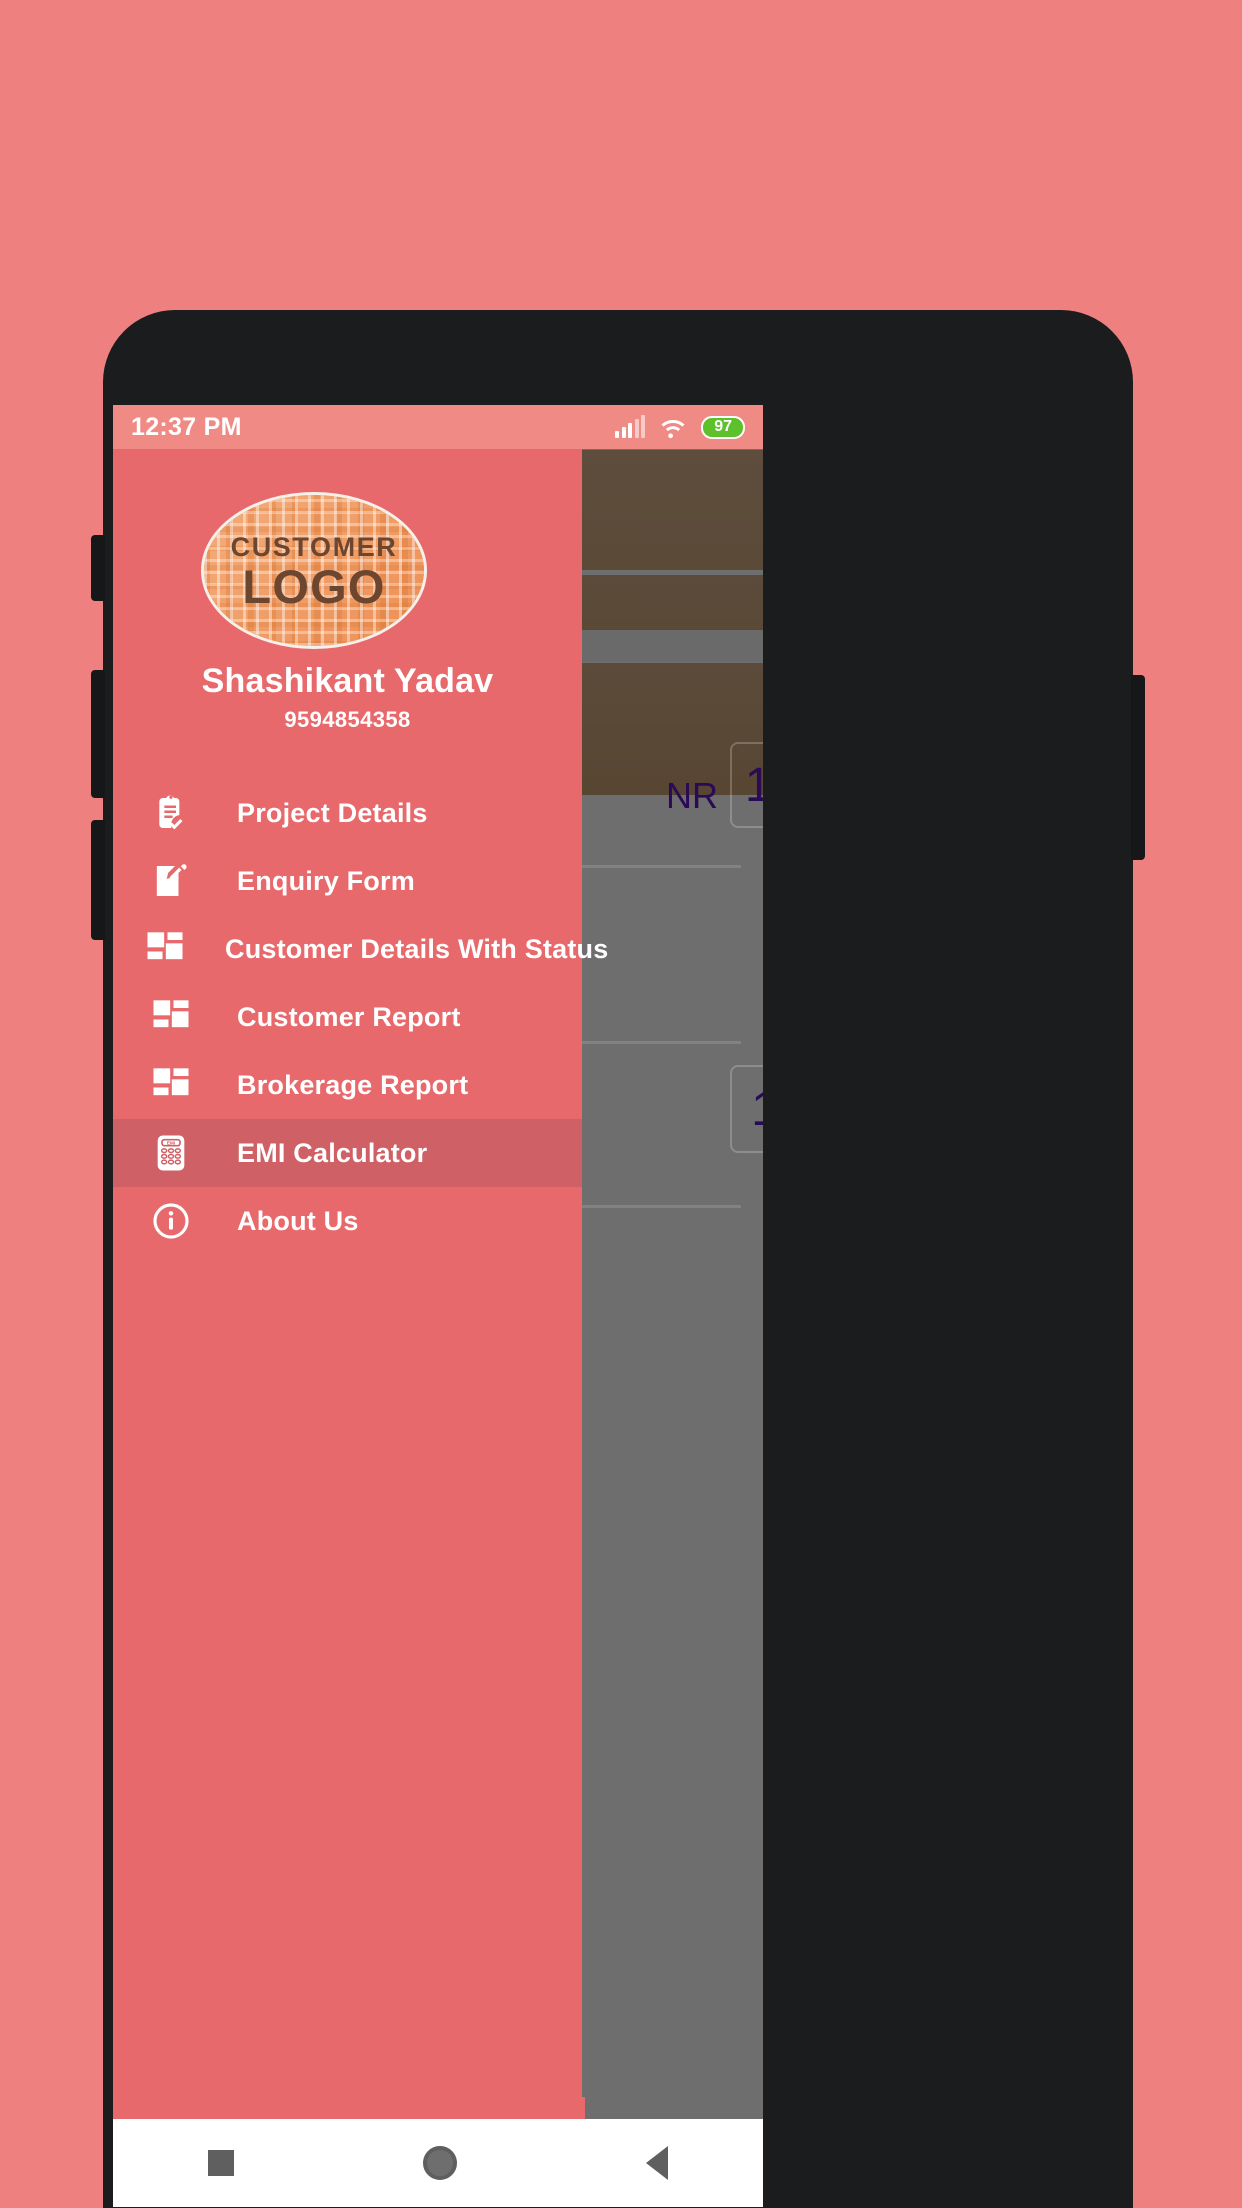 The height and width of the screenshot is (2208, 1242). What do you see at coordinates (332, 812) in the screenshot?
I see `drawer-menu-item-label: Project Details` at bounding box center [332, 812].